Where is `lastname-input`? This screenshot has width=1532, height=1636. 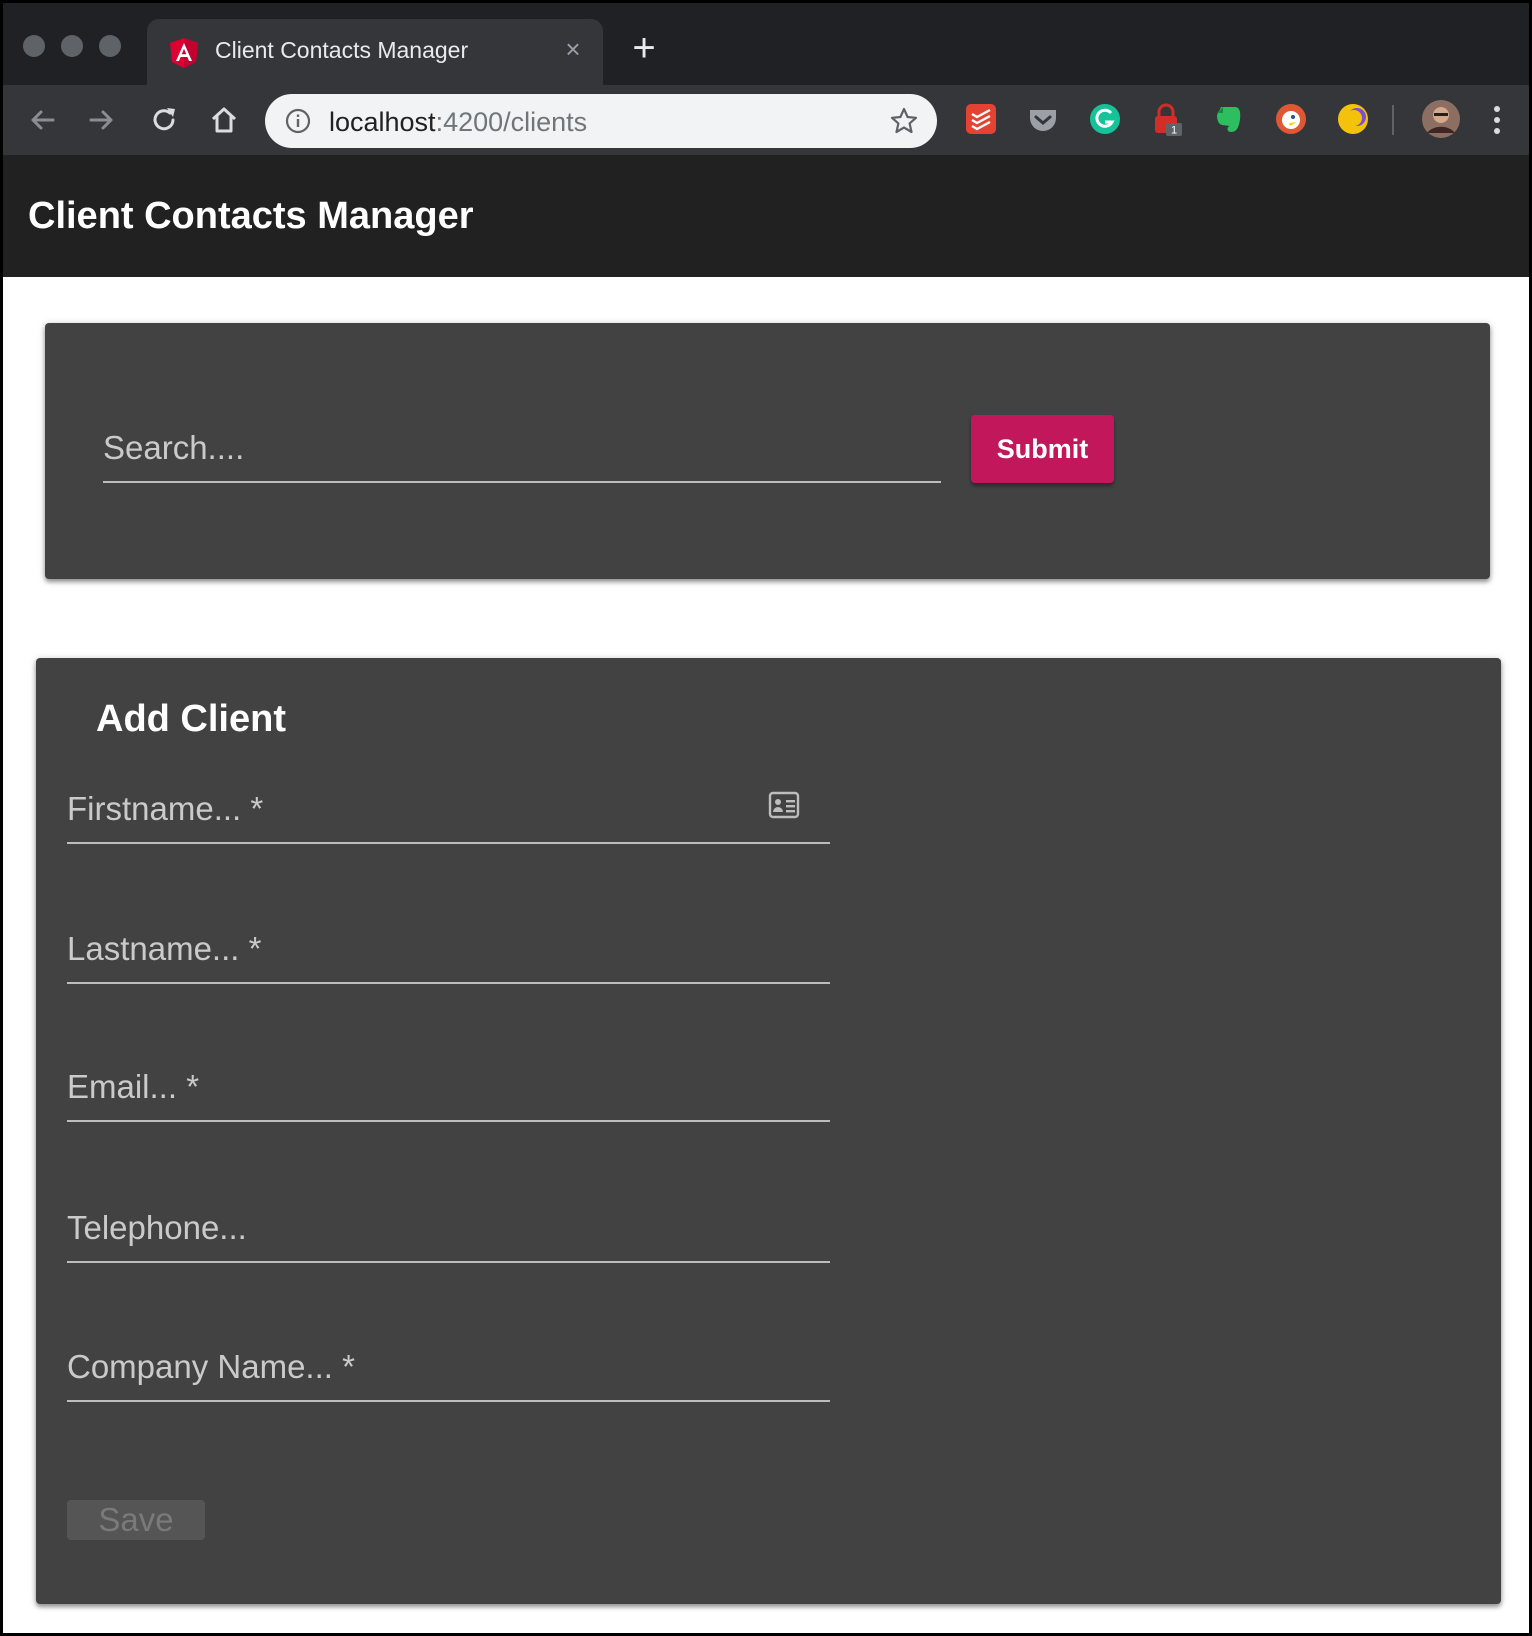
lastname-input is located at coordinates (450, 947).